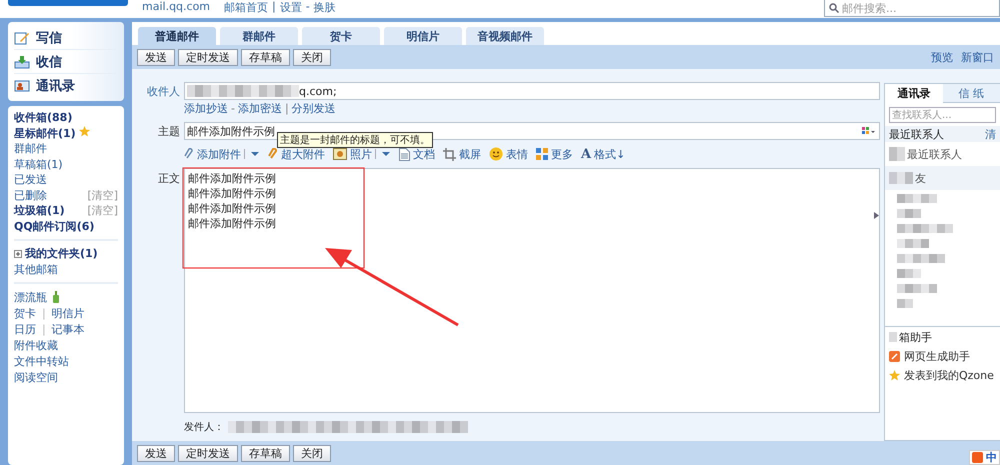  What do you see at coordinates (984, 457) in the screenshot?
I see `ime-toolbar: 中` at bounding box center [984, 457].